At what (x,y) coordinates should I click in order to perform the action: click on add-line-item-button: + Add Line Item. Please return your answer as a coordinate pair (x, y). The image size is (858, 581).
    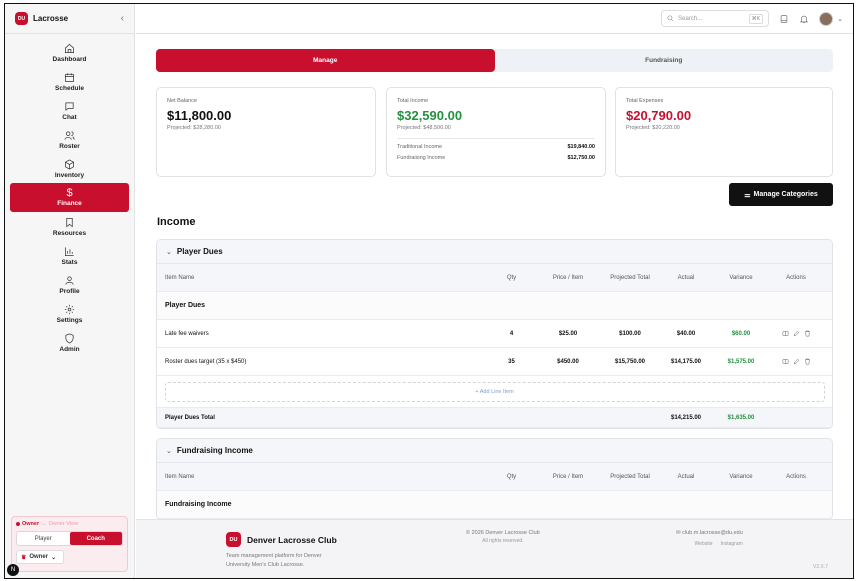
    Looking at the image, I should click on (494, 391).